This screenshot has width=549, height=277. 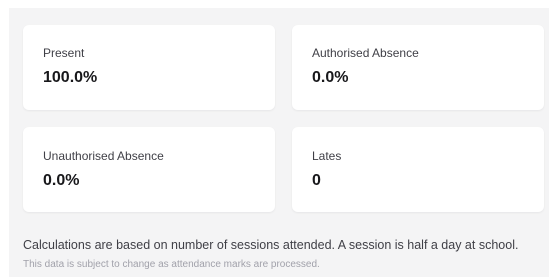 I want to click on authorised-absence-card: Authorised Absence 0.0%, so click(x=418, y=67).